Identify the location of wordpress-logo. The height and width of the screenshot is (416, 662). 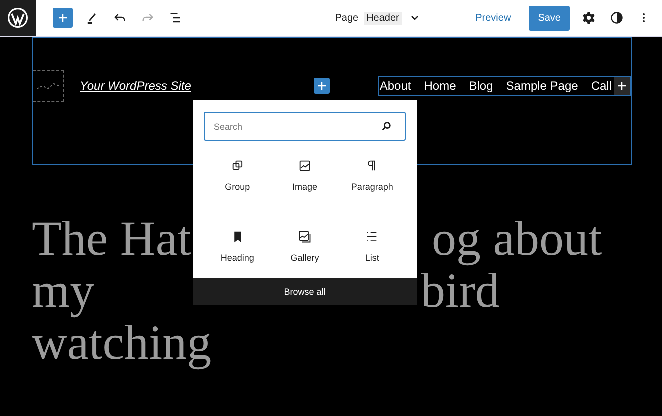
(18, 18).